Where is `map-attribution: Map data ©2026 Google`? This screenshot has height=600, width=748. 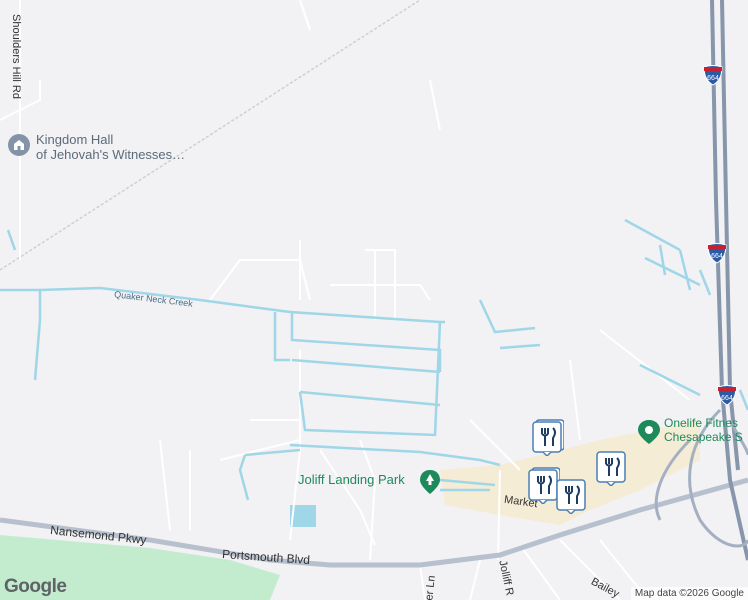 map-attribution: Map data ©2026 Google is located at coordinates (689, 593).